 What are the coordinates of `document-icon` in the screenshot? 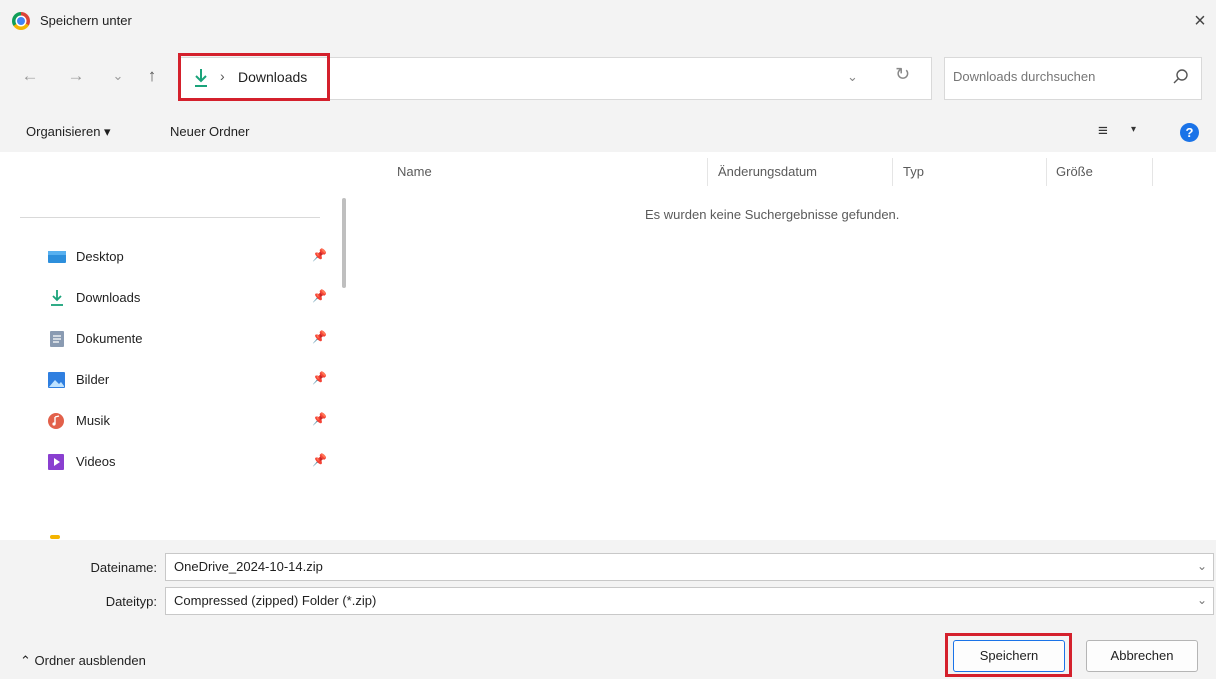 It's located at (57, 339).